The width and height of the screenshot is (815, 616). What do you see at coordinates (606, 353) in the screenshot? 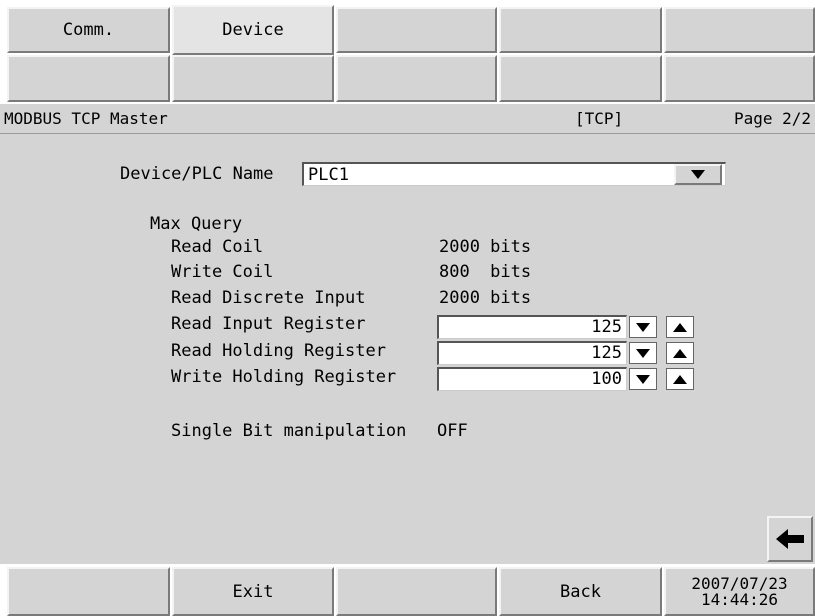
I see `read-holding-register-value: 125` at bounding box center [606, 353].